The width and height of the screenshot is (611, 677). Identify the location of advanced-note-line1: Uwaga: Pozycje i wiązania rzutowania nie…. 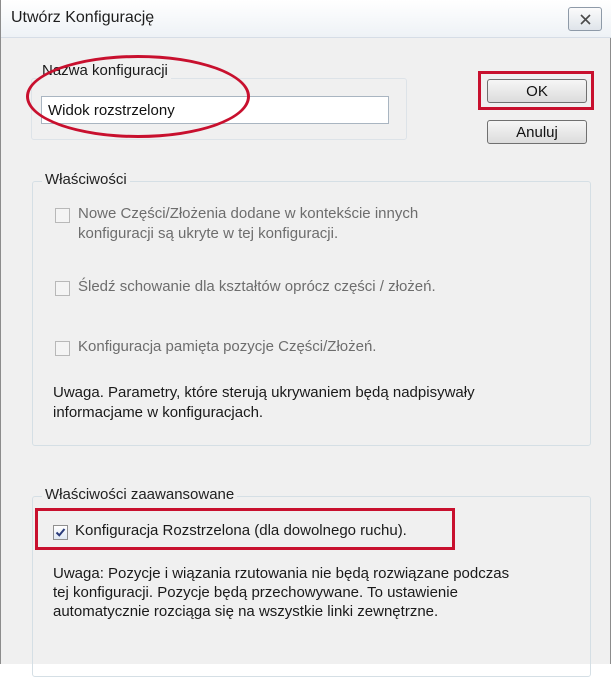
(281, 573).